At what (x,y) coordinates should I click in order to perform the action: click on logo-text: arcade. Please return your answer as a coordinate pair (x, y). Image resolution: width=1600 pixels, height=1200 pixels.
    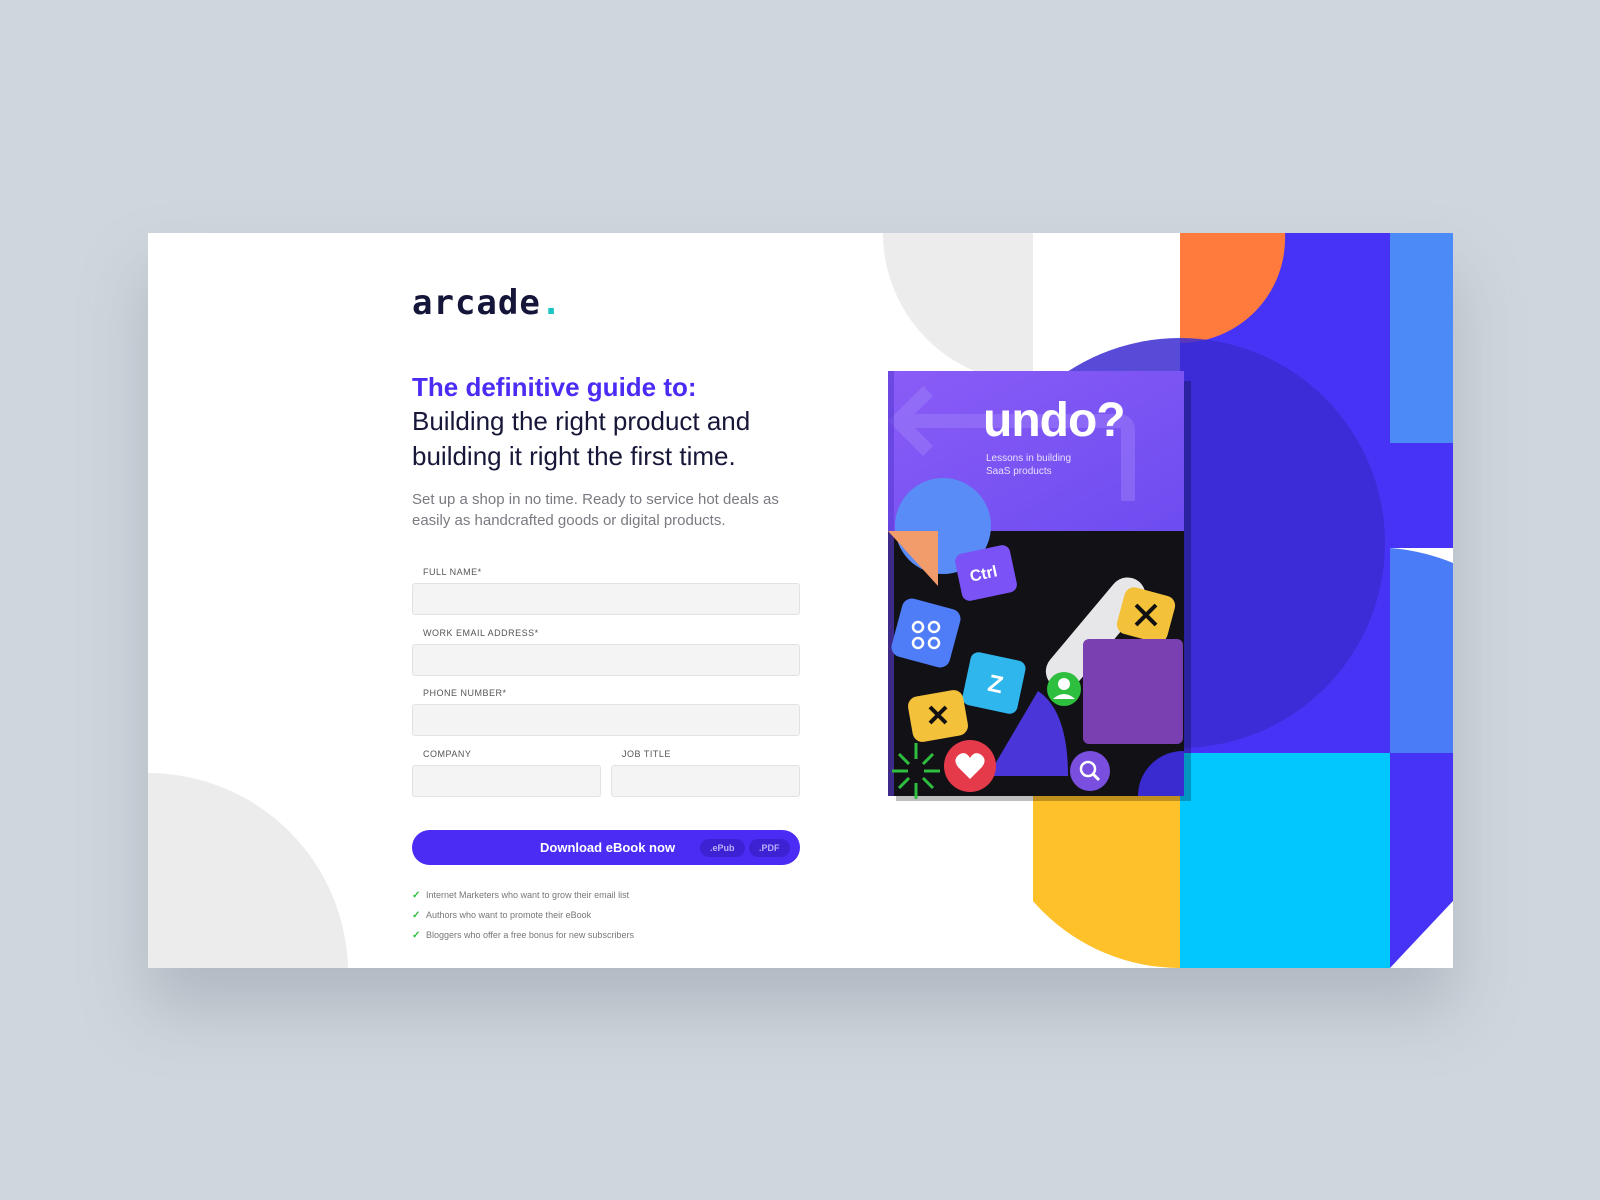
    Looking at the image, I should click on (476, 303).